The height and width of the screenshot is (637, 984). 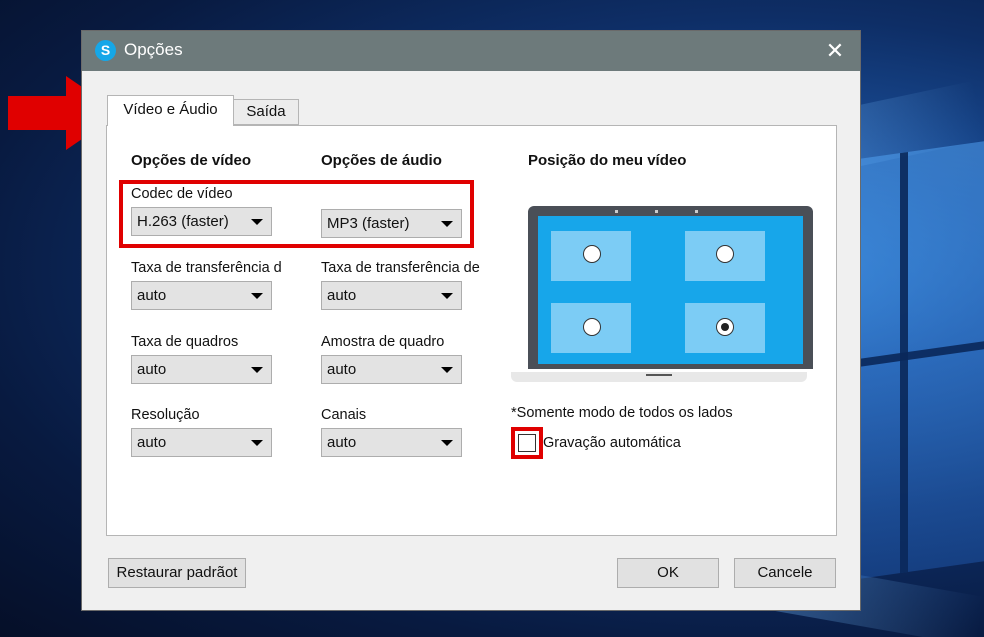 I want to click on windows-logo, so click(x=922, y=360).